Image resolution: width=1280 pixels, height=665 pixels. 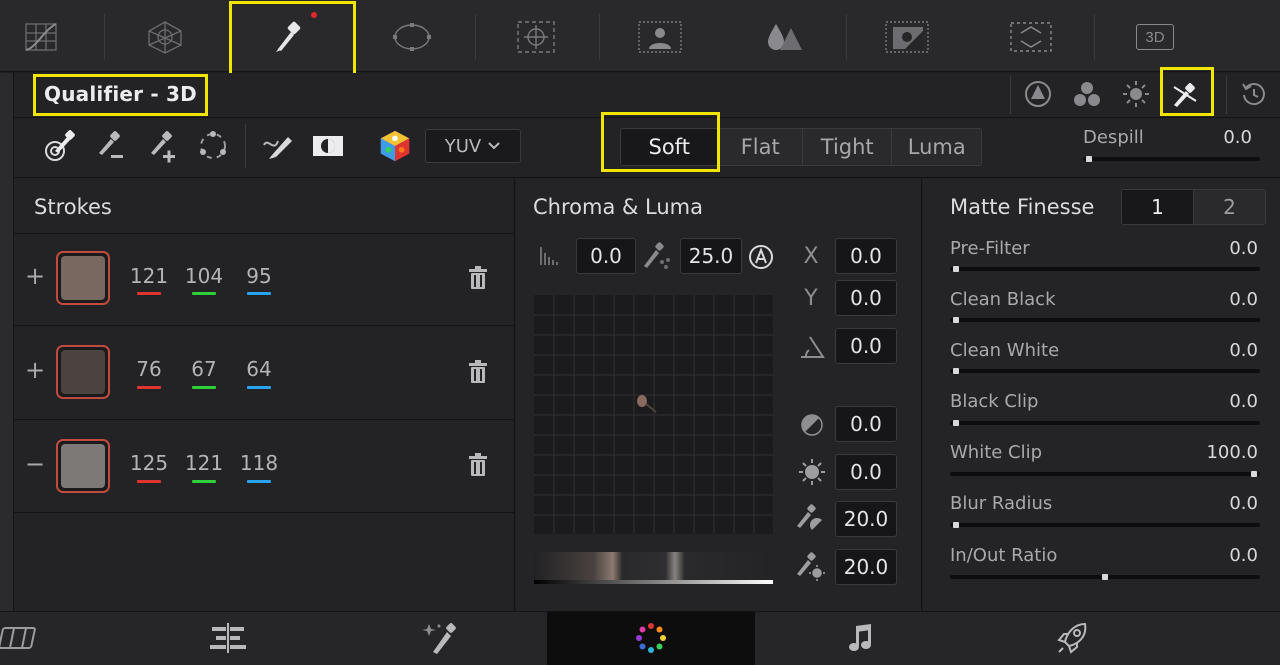 What do you see at coordinates (1171, 159) in the screenshot?
I see `despill-slider` at bounding box center [1171, 159].